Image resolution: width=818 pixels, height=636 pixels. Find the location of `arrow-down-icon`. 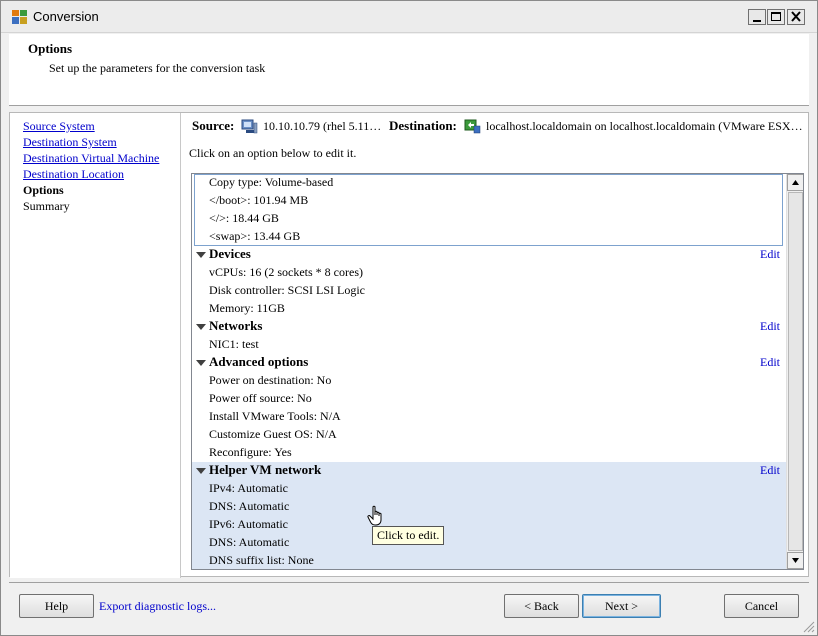

arrow-down-icon is located at coordinates (795, 560).